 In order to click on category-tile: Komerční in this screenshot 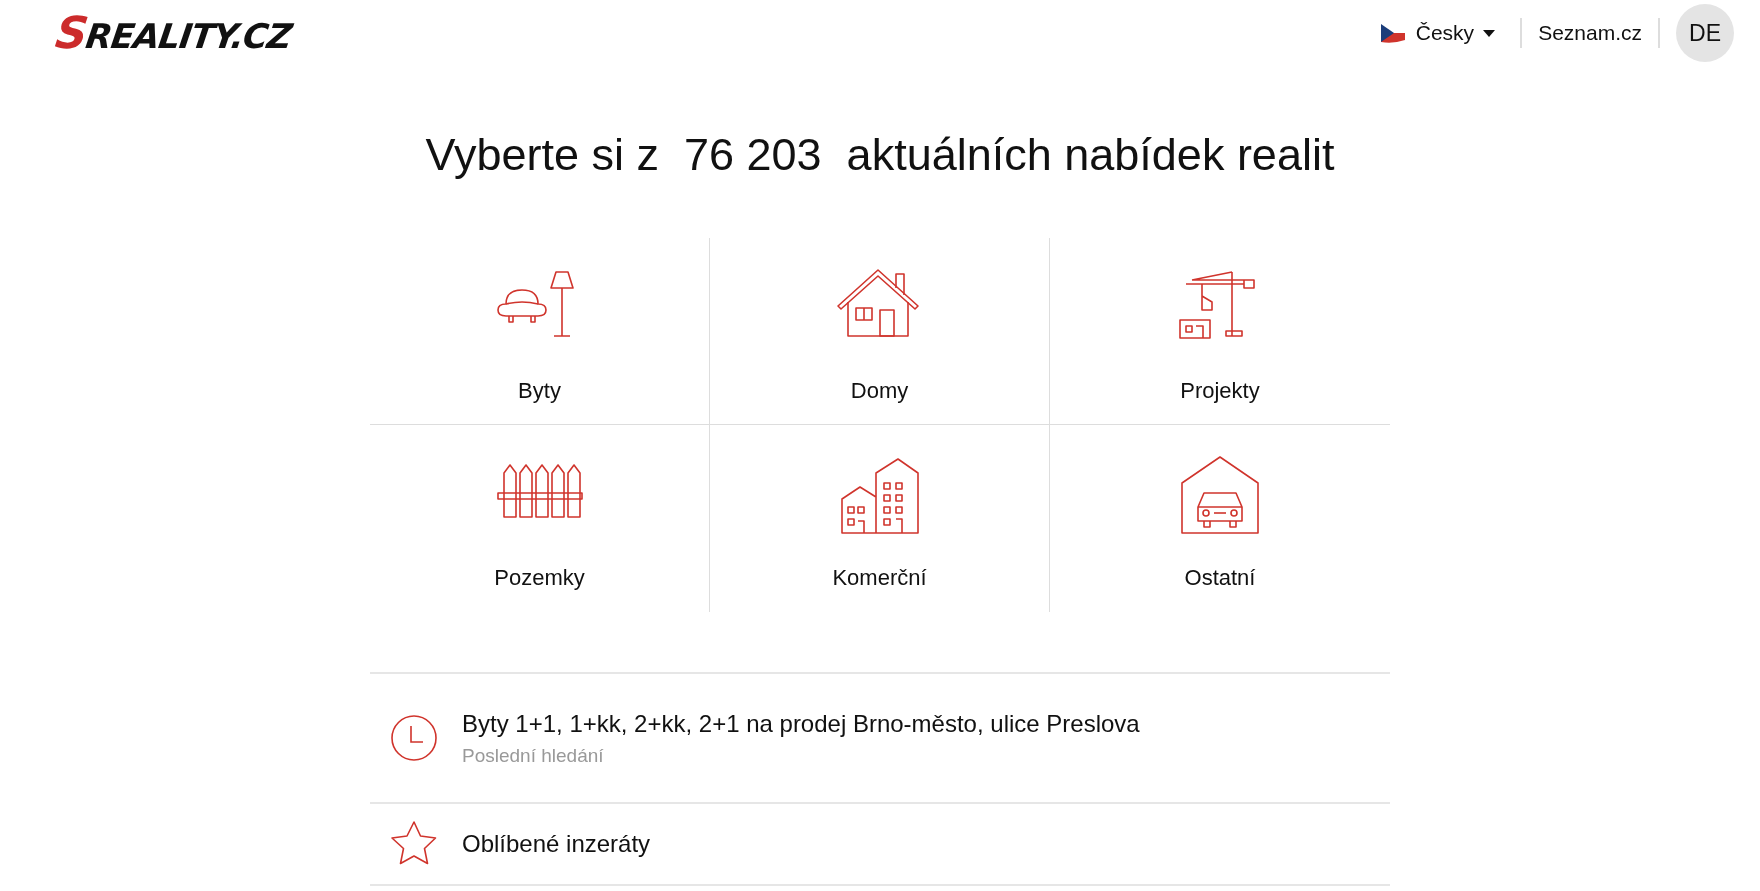, I will do `click(880, 518)`.